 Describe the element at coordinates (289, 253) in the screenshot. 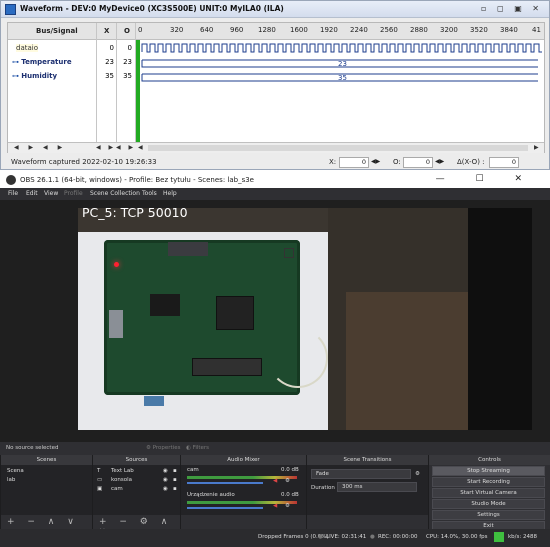

I see `selection-handle` at that location.